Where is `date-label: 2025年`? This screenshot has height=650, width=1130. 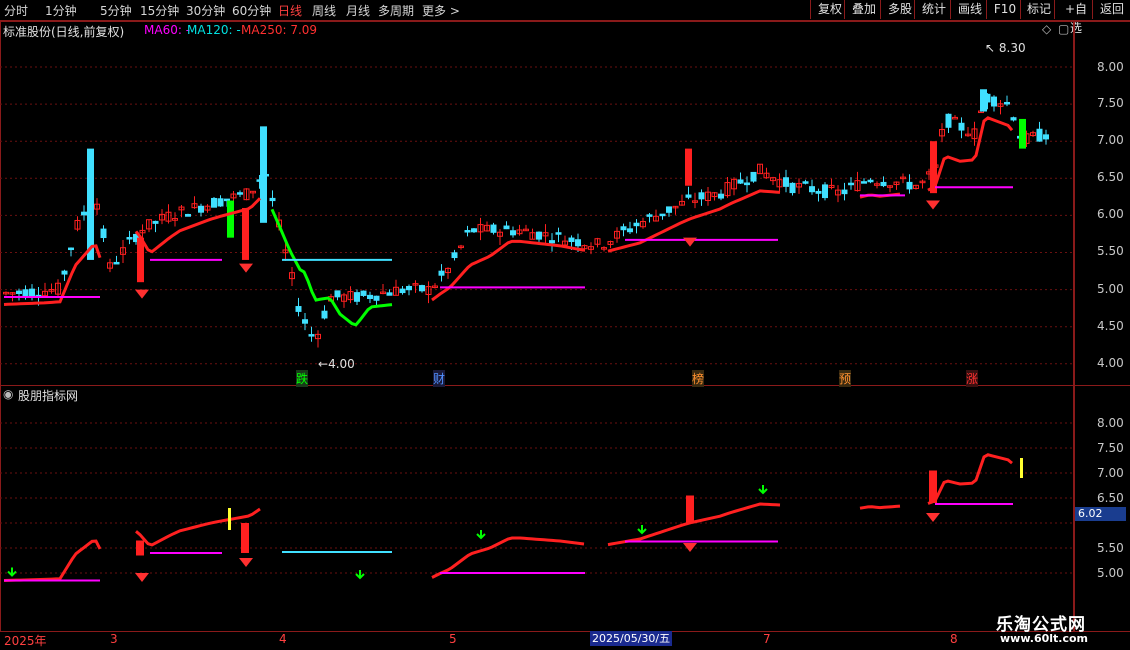
date-label: 2025年 is located at coordinates (25, 641).